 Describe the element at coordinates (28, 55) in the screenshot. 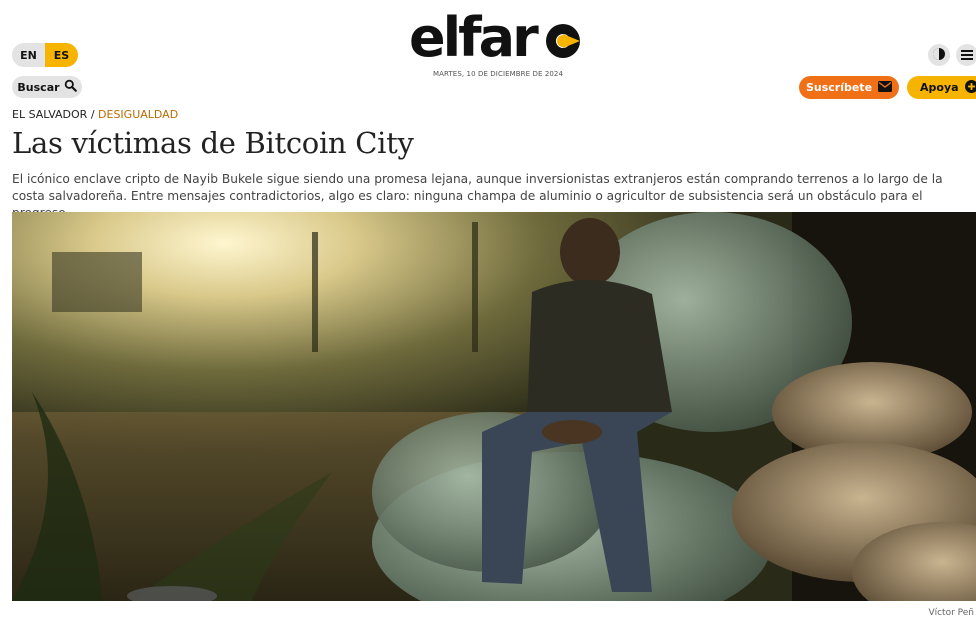

I see `lang-en-button: EN` at that location.